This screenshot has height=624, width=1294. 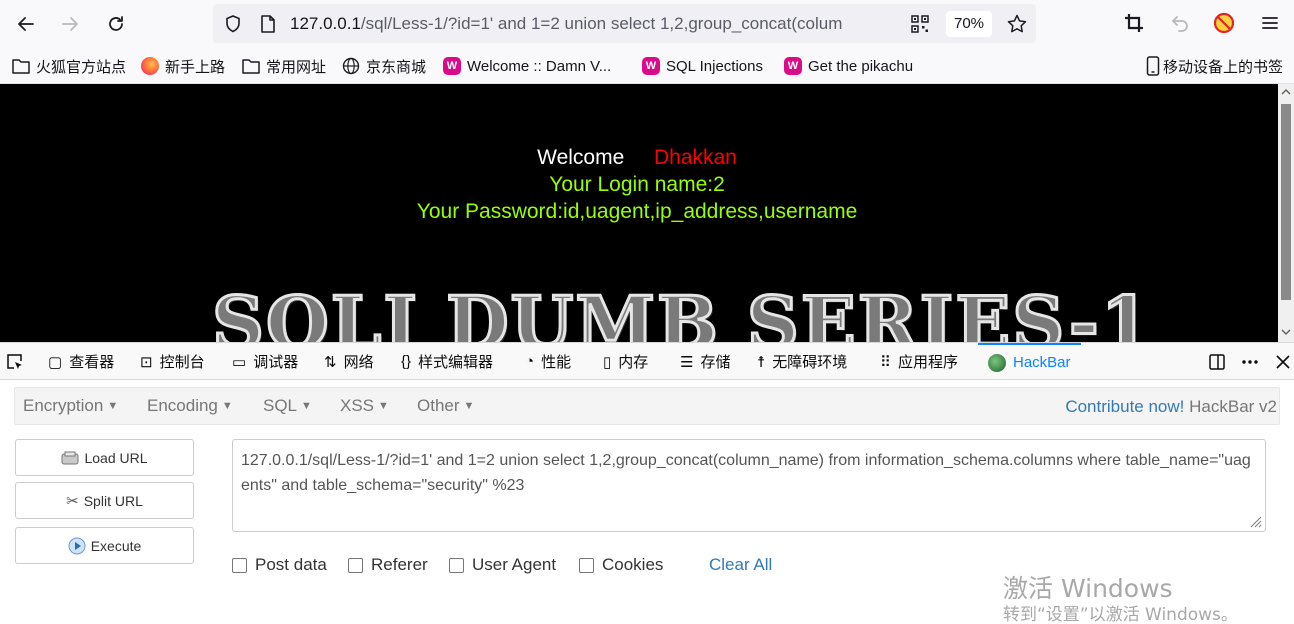 I want to click on gauge-icon: ◔, so click(x=530, y=361).